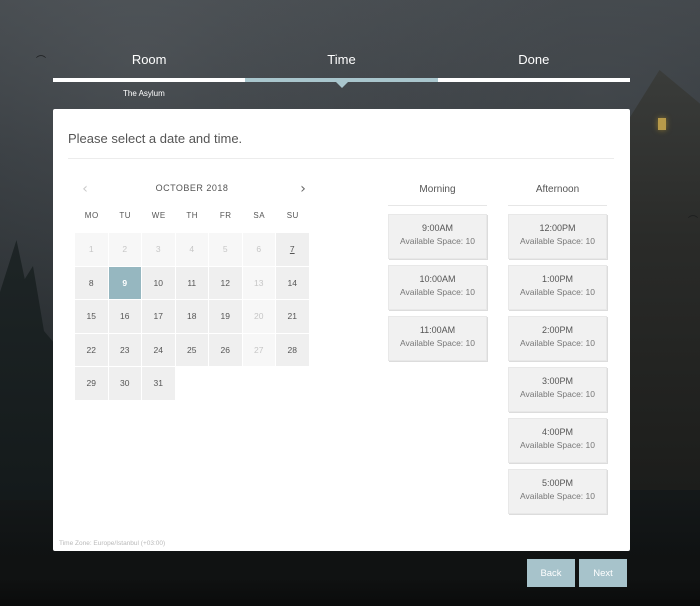 This screenshot has height=606, width=700. Describe the element at coordinates (159, 250) in the screenshot. I see `calendar-day: 3` at that location.